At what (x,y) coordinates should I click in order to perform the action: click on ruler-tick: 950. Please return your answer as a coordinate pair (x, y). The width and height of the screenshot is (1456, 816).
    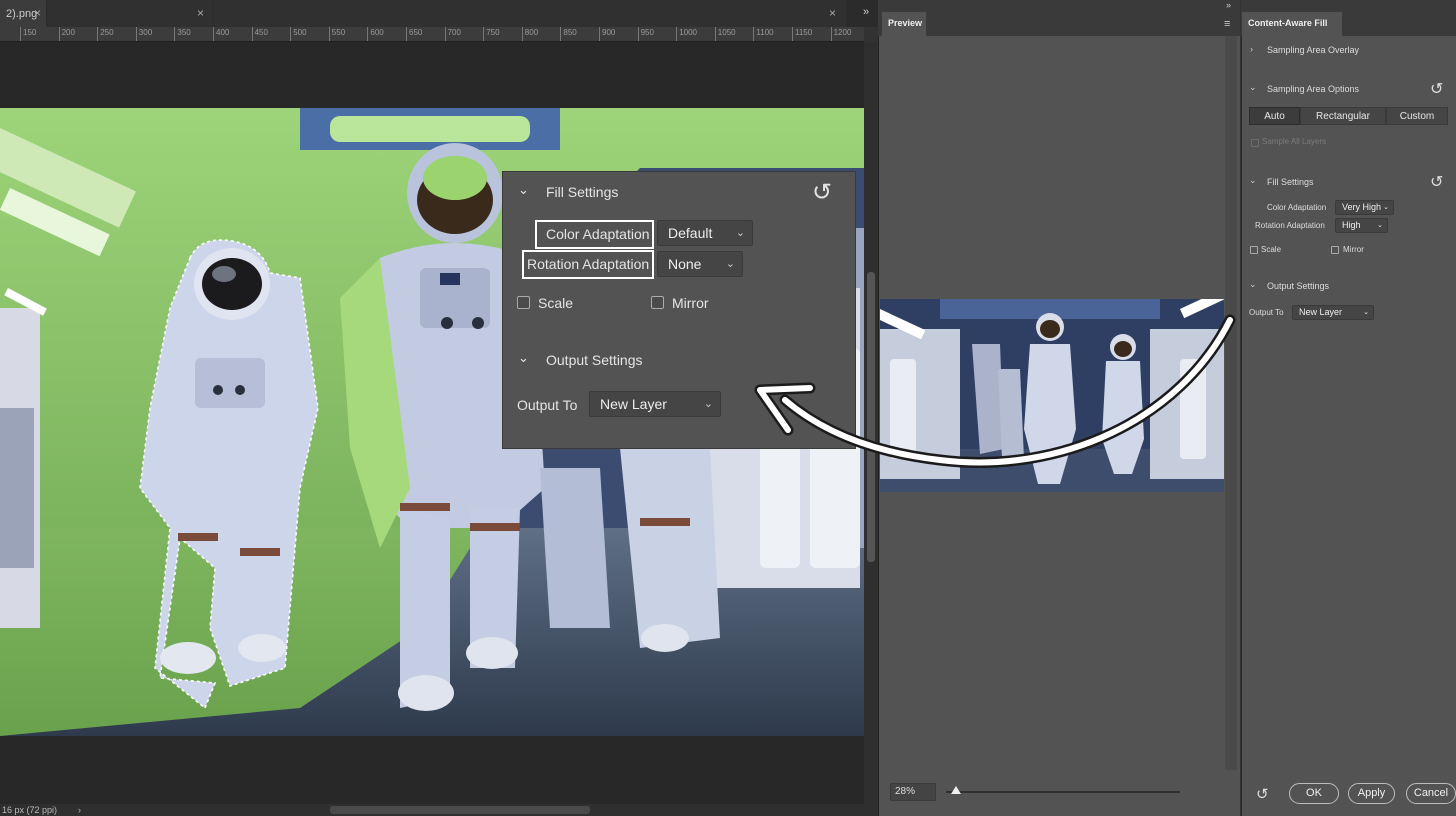
    Looking at the image, I should click on (645, 34).